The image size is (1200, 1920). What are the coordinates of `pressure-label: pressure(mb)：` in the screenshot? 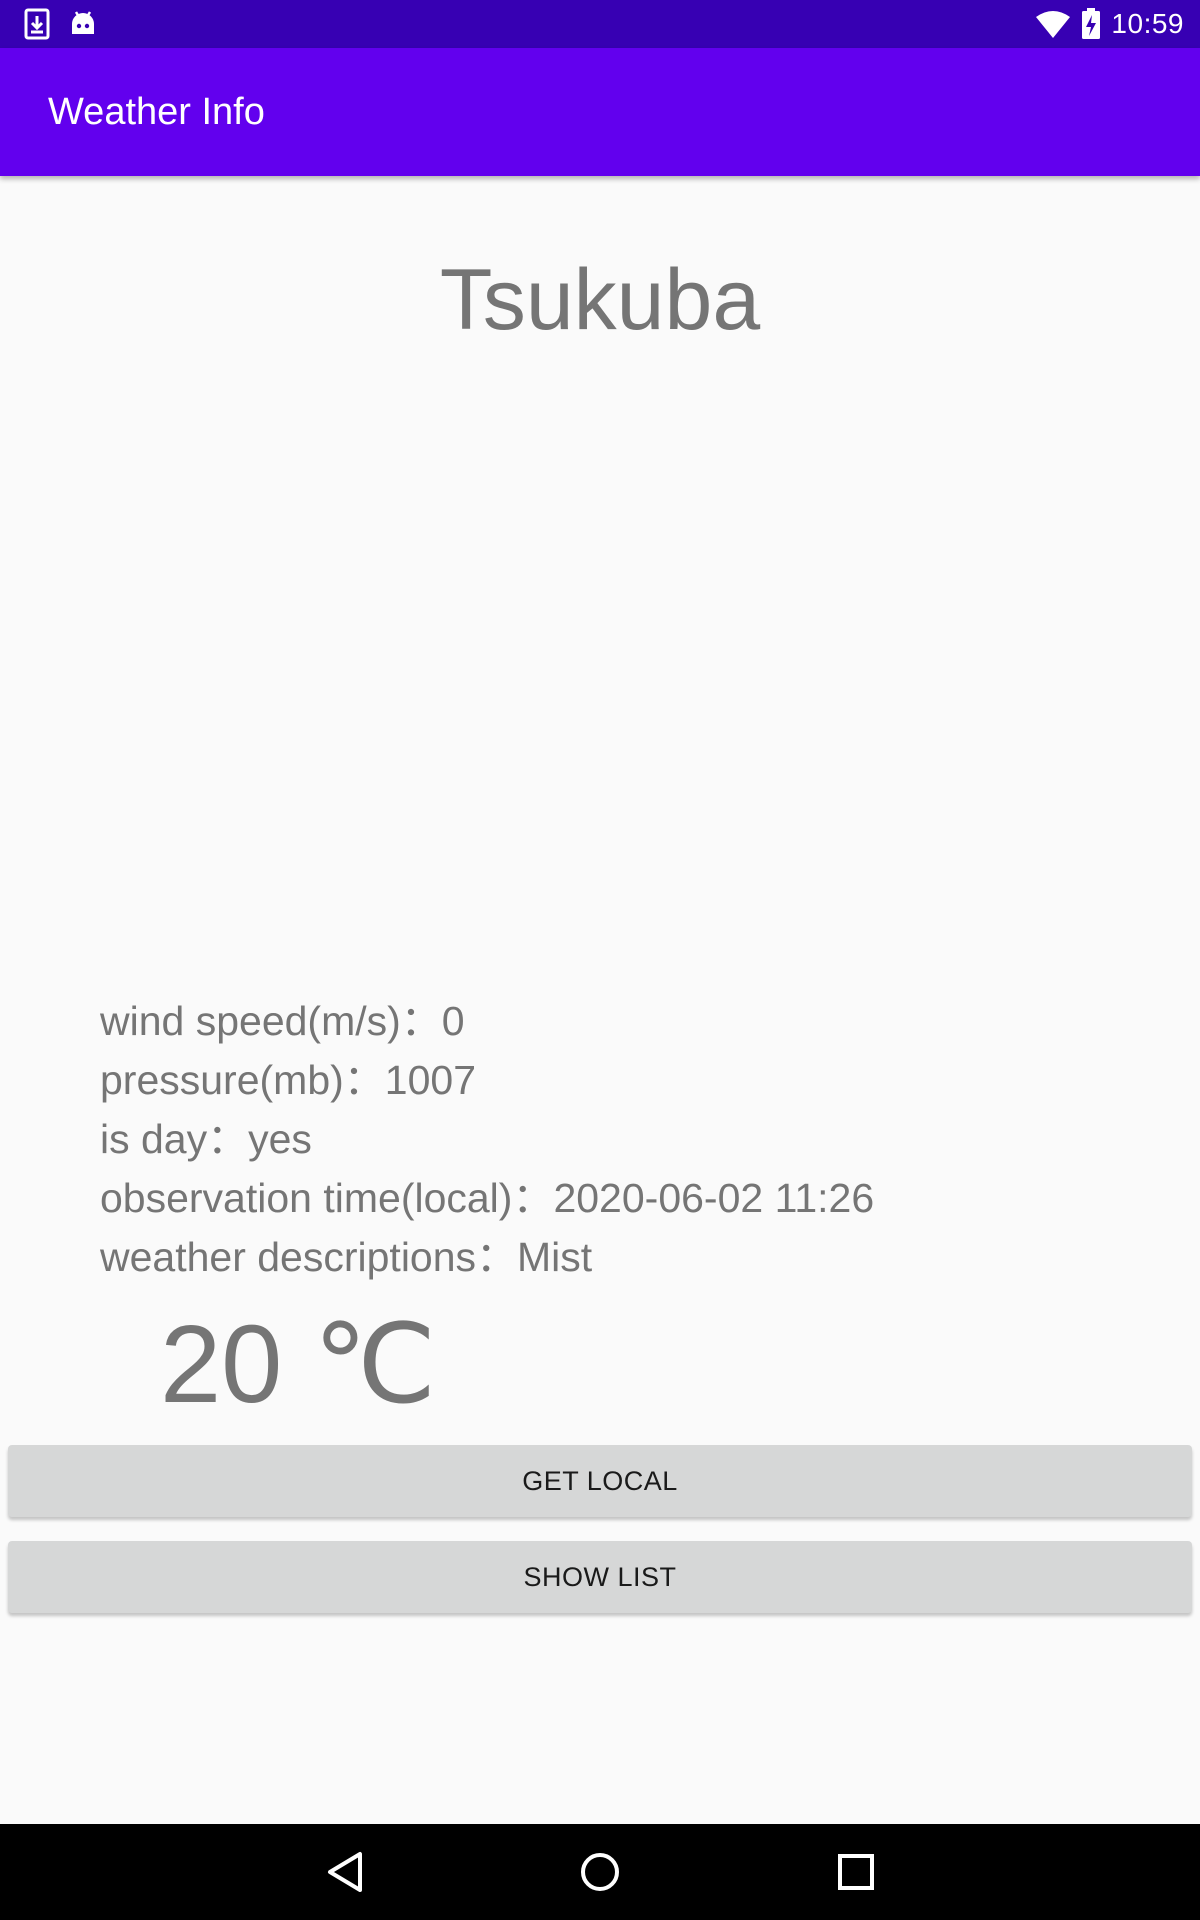 It's located at (242, 1080).